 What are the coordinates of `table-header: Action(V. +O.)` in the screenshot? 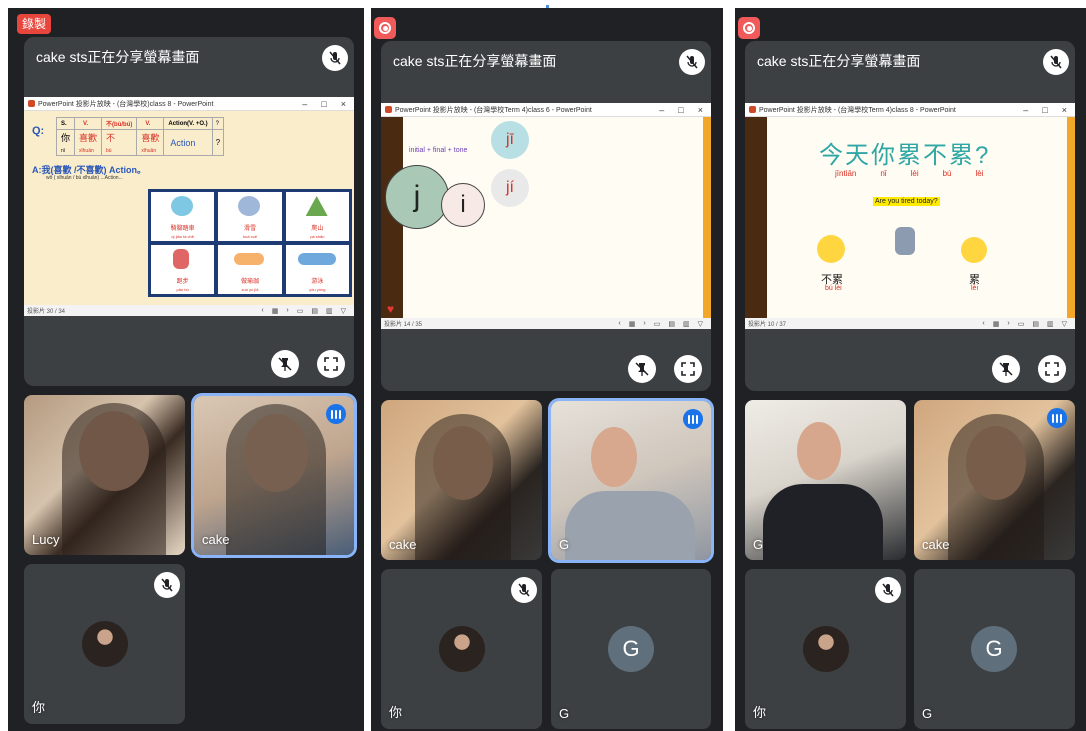 It's located at (188, 123).